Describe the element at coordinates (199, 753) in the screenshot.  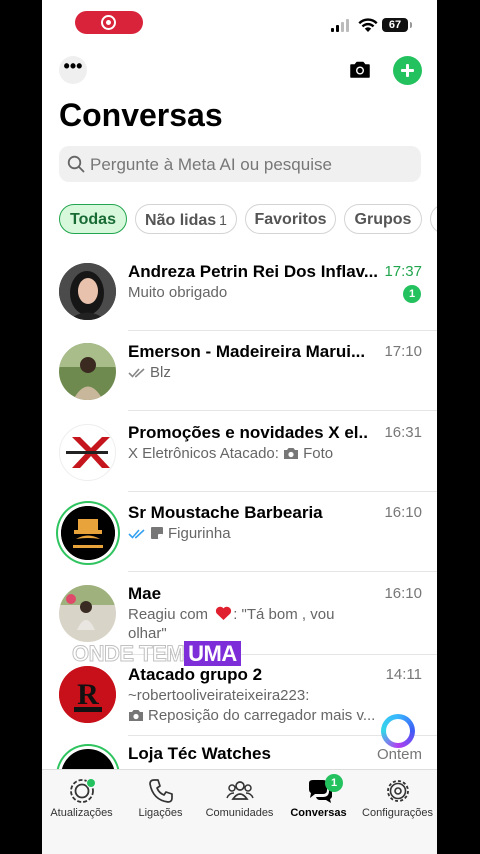
I see `chat-name: Loja Téc Watches` at that location.